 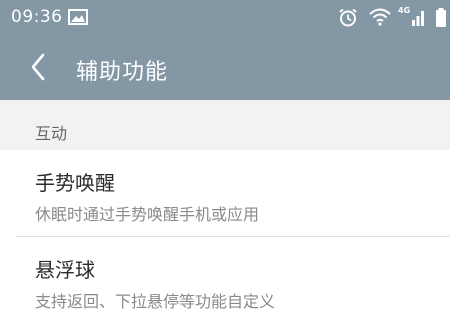 What do you see at coordinates (78, 19) in the screenshot?
I see `image-icon` at bounding box center [78, 19].